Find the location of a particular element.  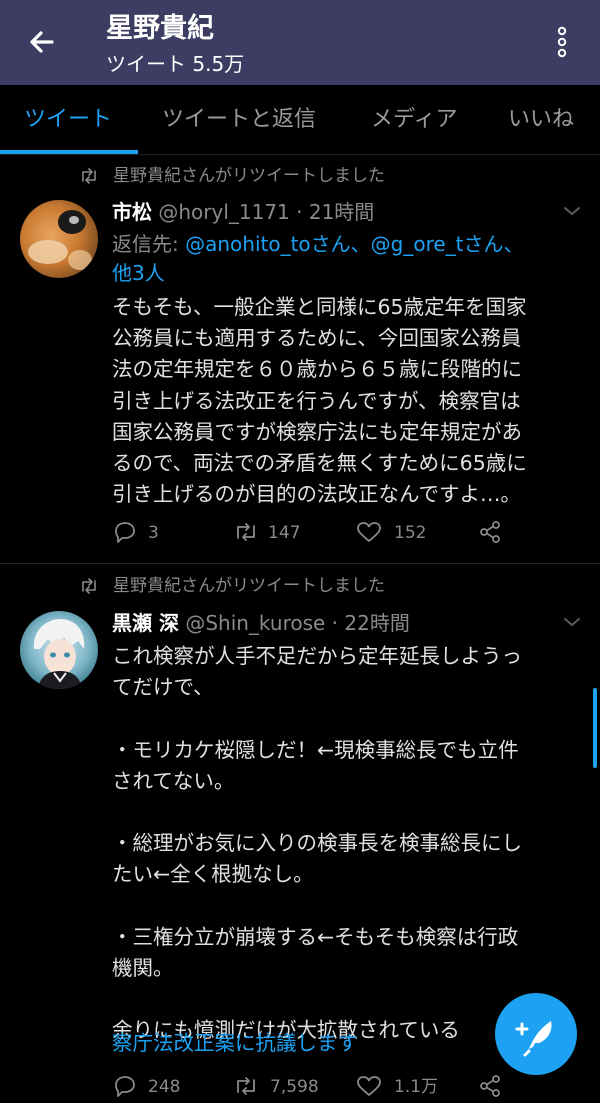

tweet-author-row: 市松 @horyl_1171 · 21時間 is located at coordinates (243, 212).